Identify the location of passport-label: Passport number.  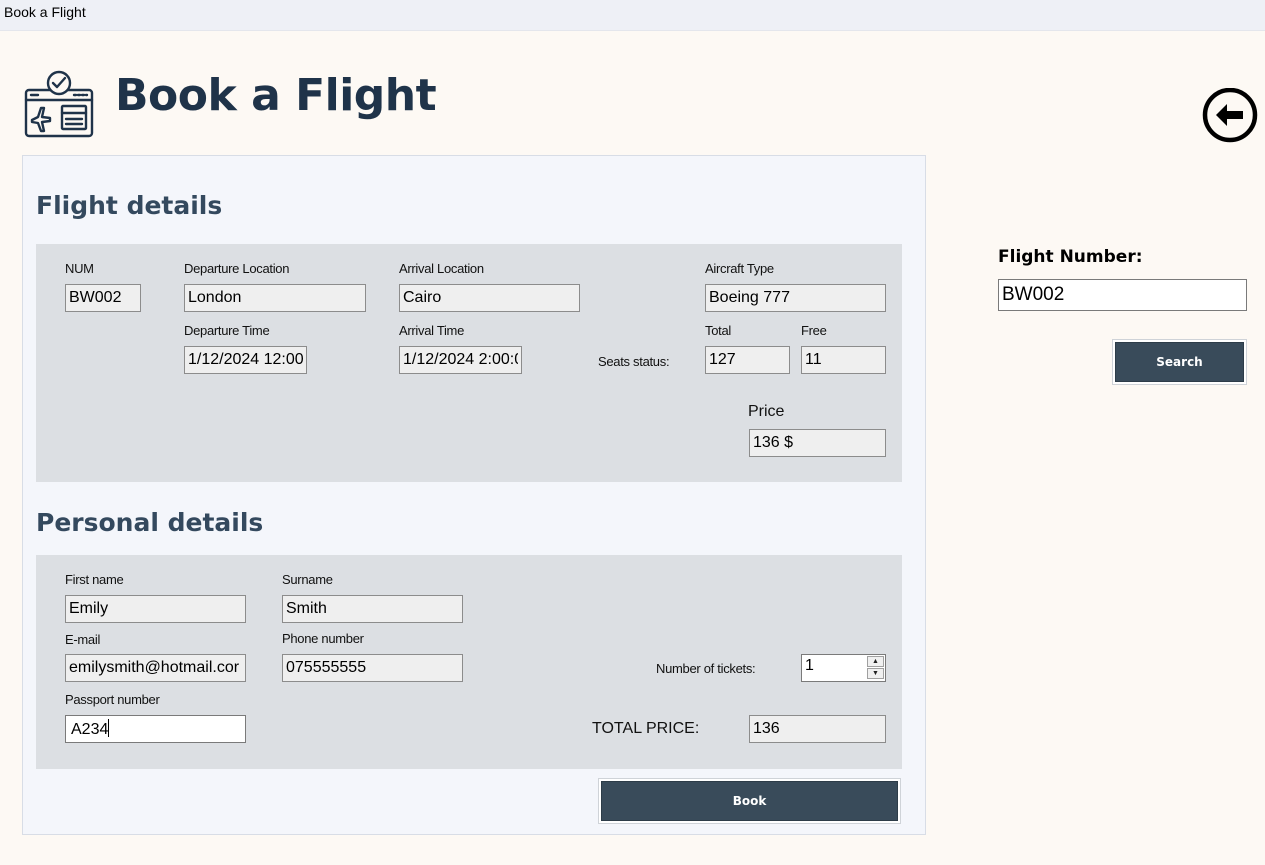
(112, 699).